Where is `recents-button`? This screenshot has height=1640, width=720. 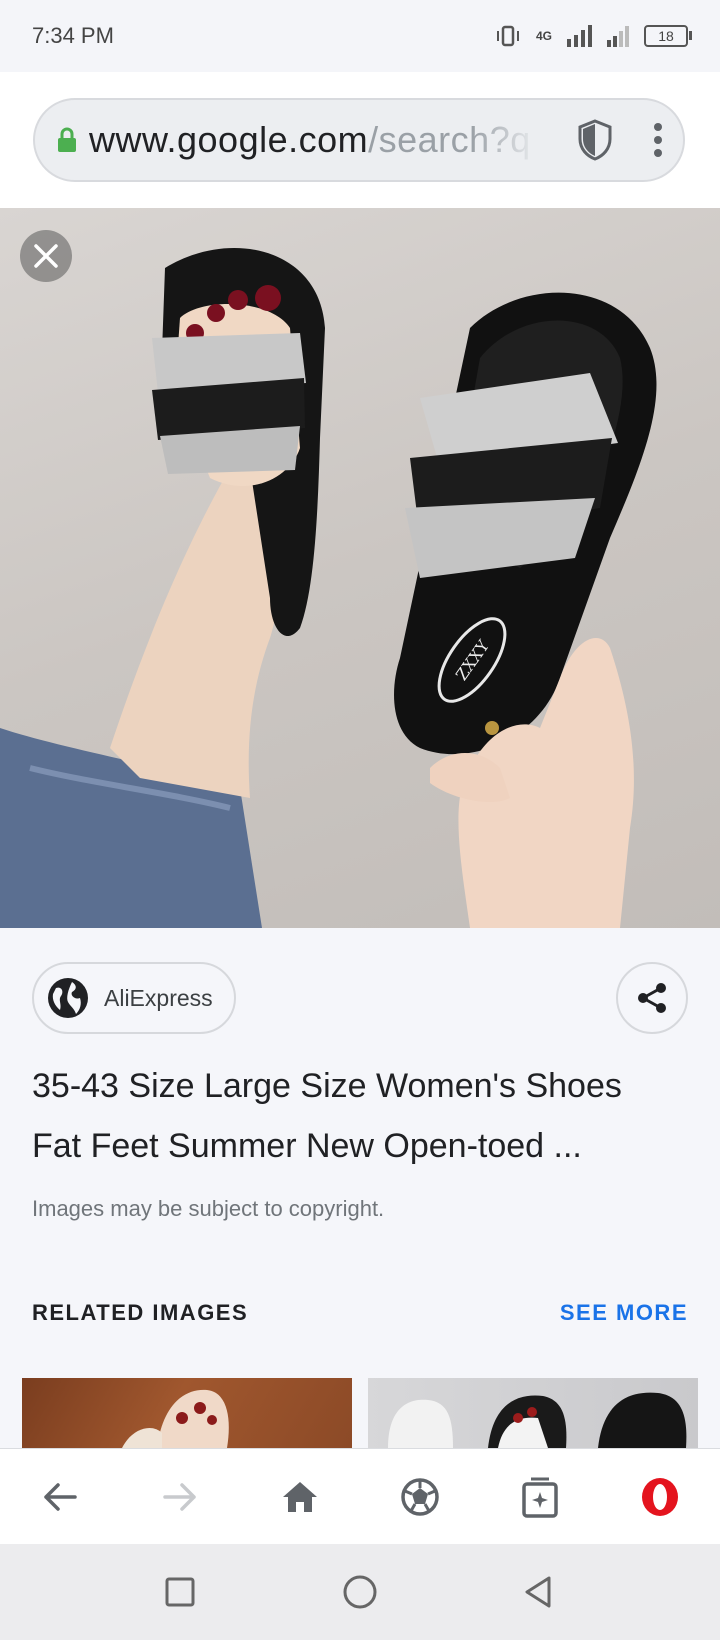 recents-button is located at coordinates (180, 1592).